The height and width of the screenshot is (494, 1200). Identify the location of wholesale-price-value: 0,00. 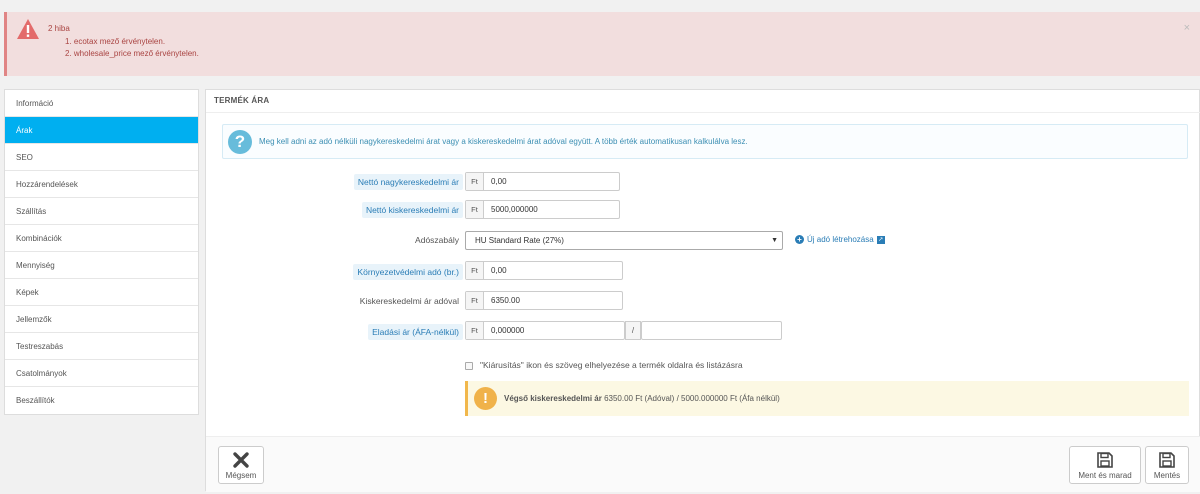
(499, 181).